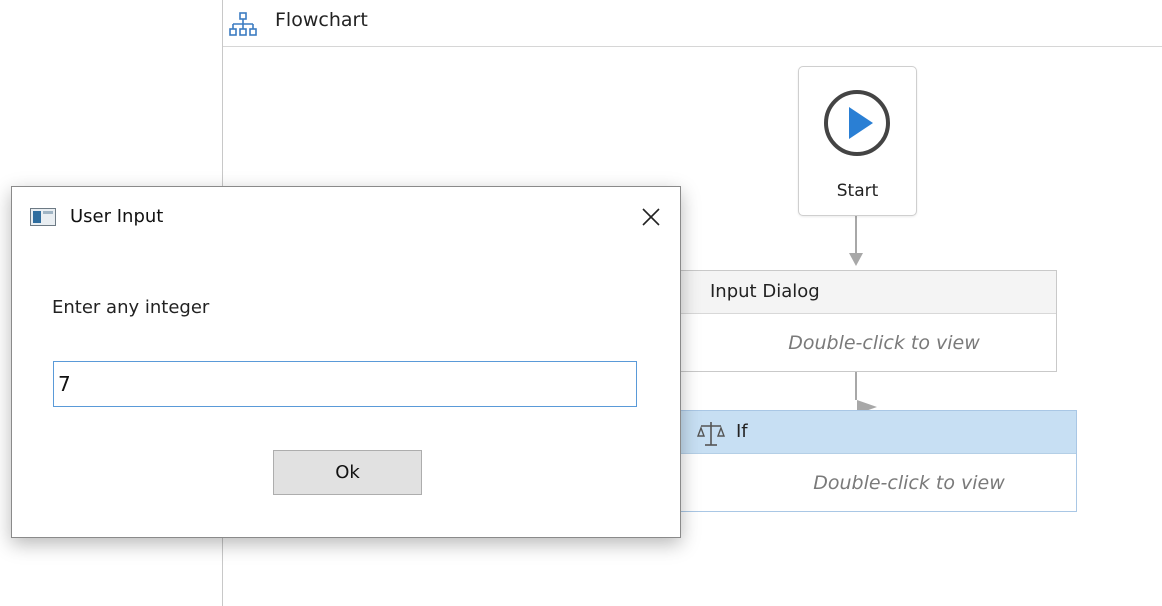 The image size is (1162, 606). I want to click on activity-title: If, so click(742, 431).